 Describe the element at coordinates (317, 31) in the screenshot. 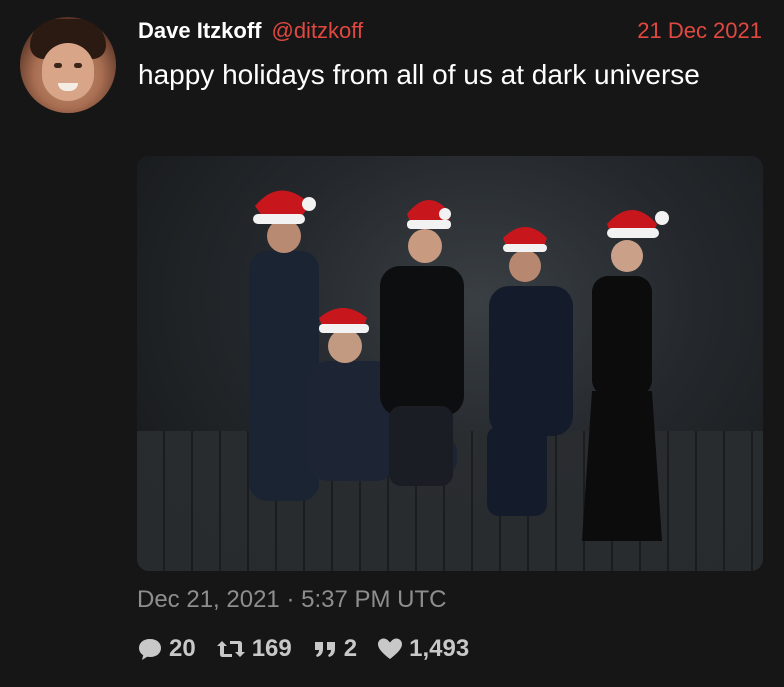

I see `author-handle: @ditzkoff` at that location.